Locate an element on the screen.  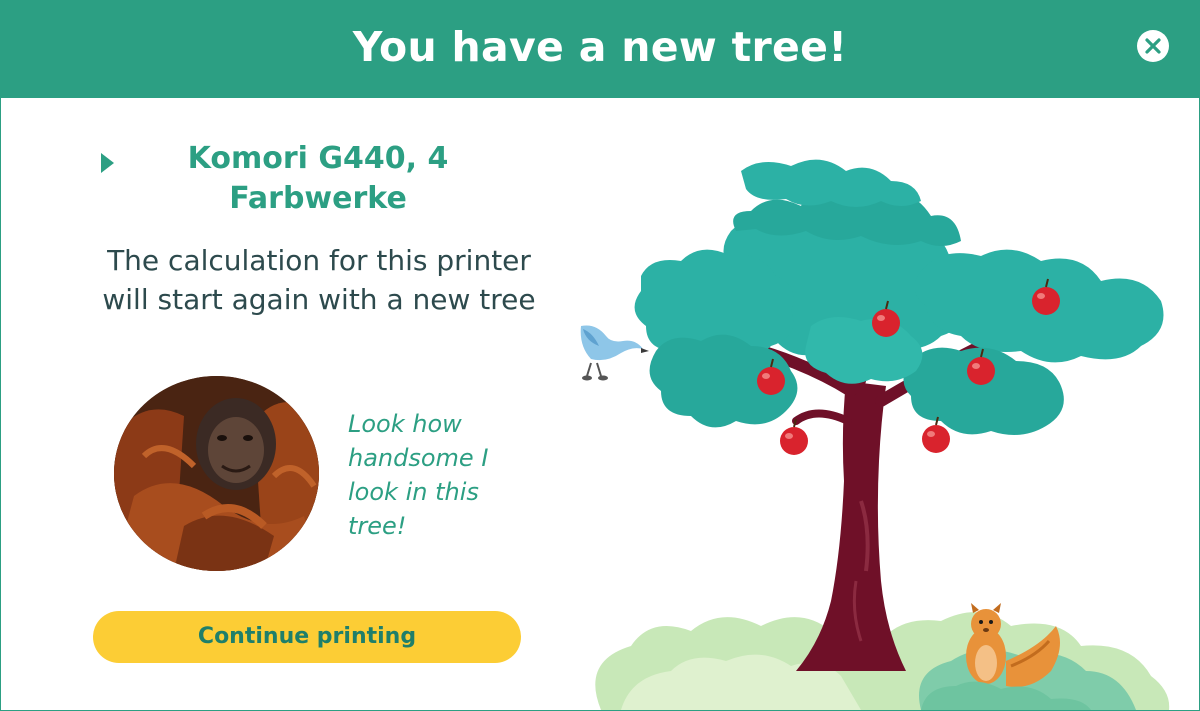
printer-name: Komori G440, 4 Farbwerke is located at coordinates (318, 178).